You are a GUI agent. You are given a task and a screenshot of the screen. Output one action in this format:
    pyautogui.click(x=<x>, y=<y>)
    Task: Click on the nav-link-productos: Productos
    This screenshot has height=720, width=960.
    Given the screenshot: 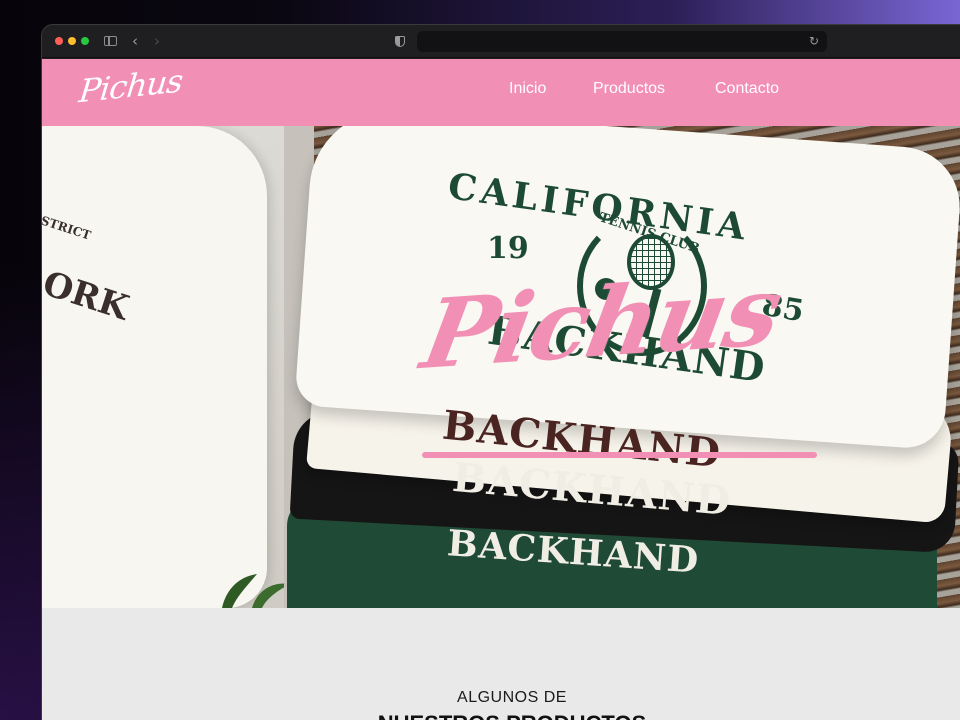 What is the action you would take?
    pyautogui.click(x=629, y=89)
    